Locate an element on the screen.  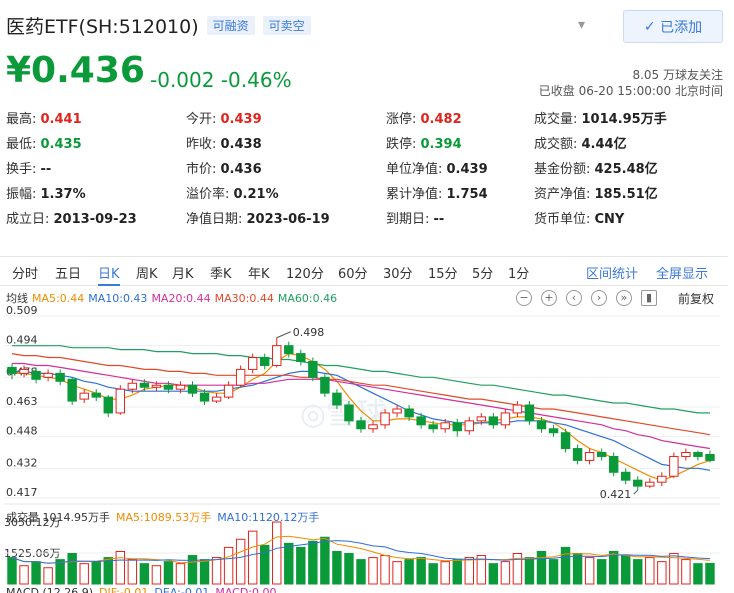
period-tab: 15分 is located at coordinates (443, 272).